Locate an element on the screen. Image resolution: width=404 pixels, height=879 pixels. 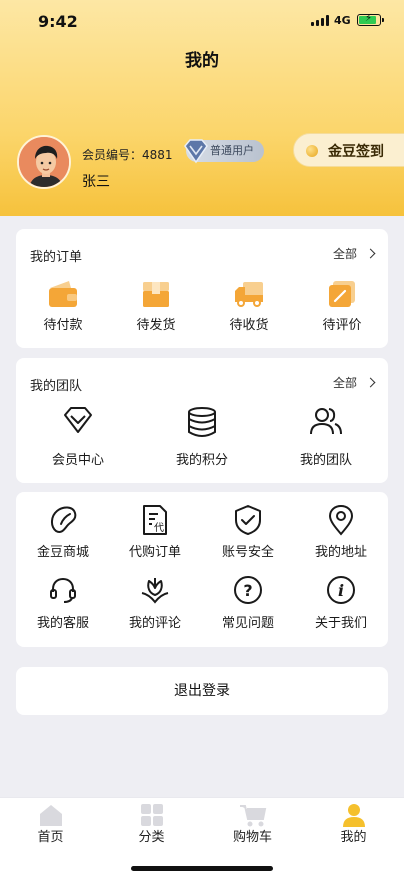
logout-button: 退出登录 is located at coordinates (202, 691).